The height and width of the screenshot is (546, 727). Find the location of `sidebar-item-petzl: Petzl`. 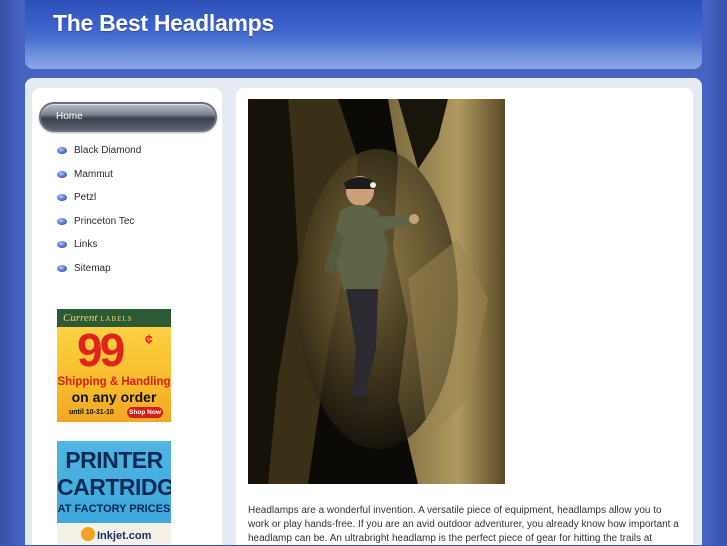

sidebar-item-petzl: Petzl is located at coordinates (98, 201).